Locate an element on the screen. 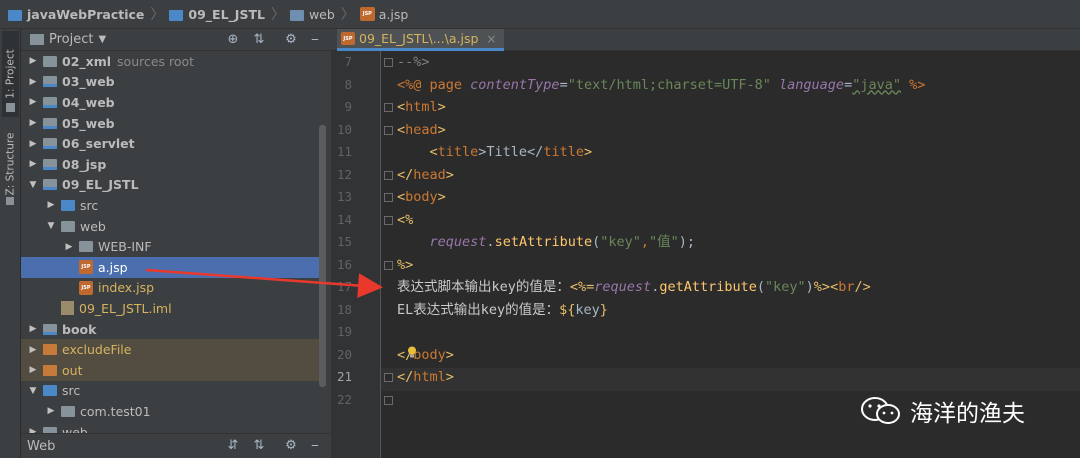 This screenshot has height=458, width=1080. tree-item-label: 03_web is located at coordinates (88, 82).